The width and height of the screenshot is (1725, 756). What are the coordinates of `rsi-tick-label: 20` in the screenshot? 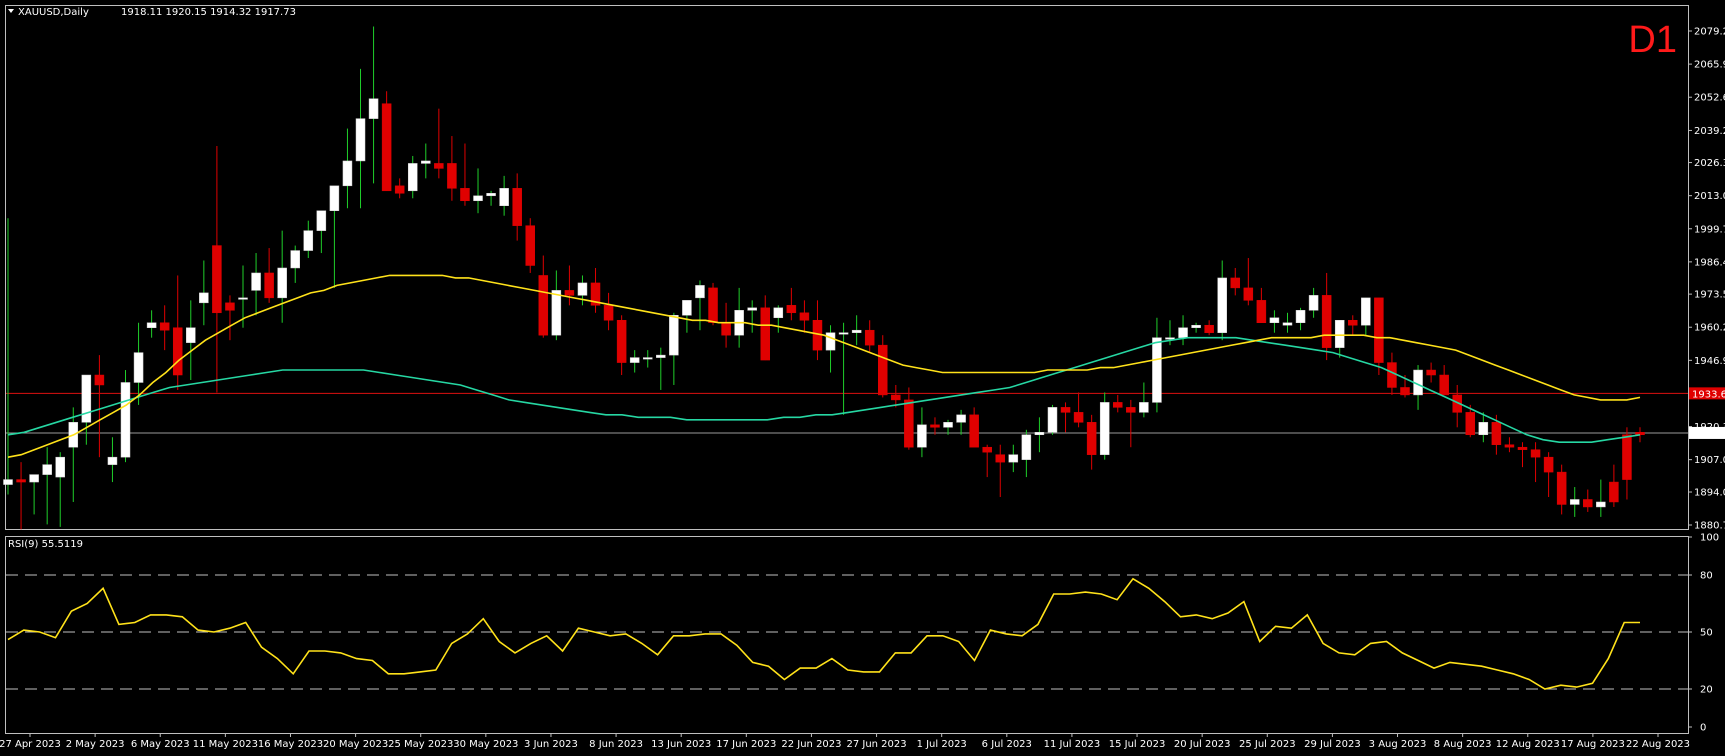 It's located at (1706, 690).